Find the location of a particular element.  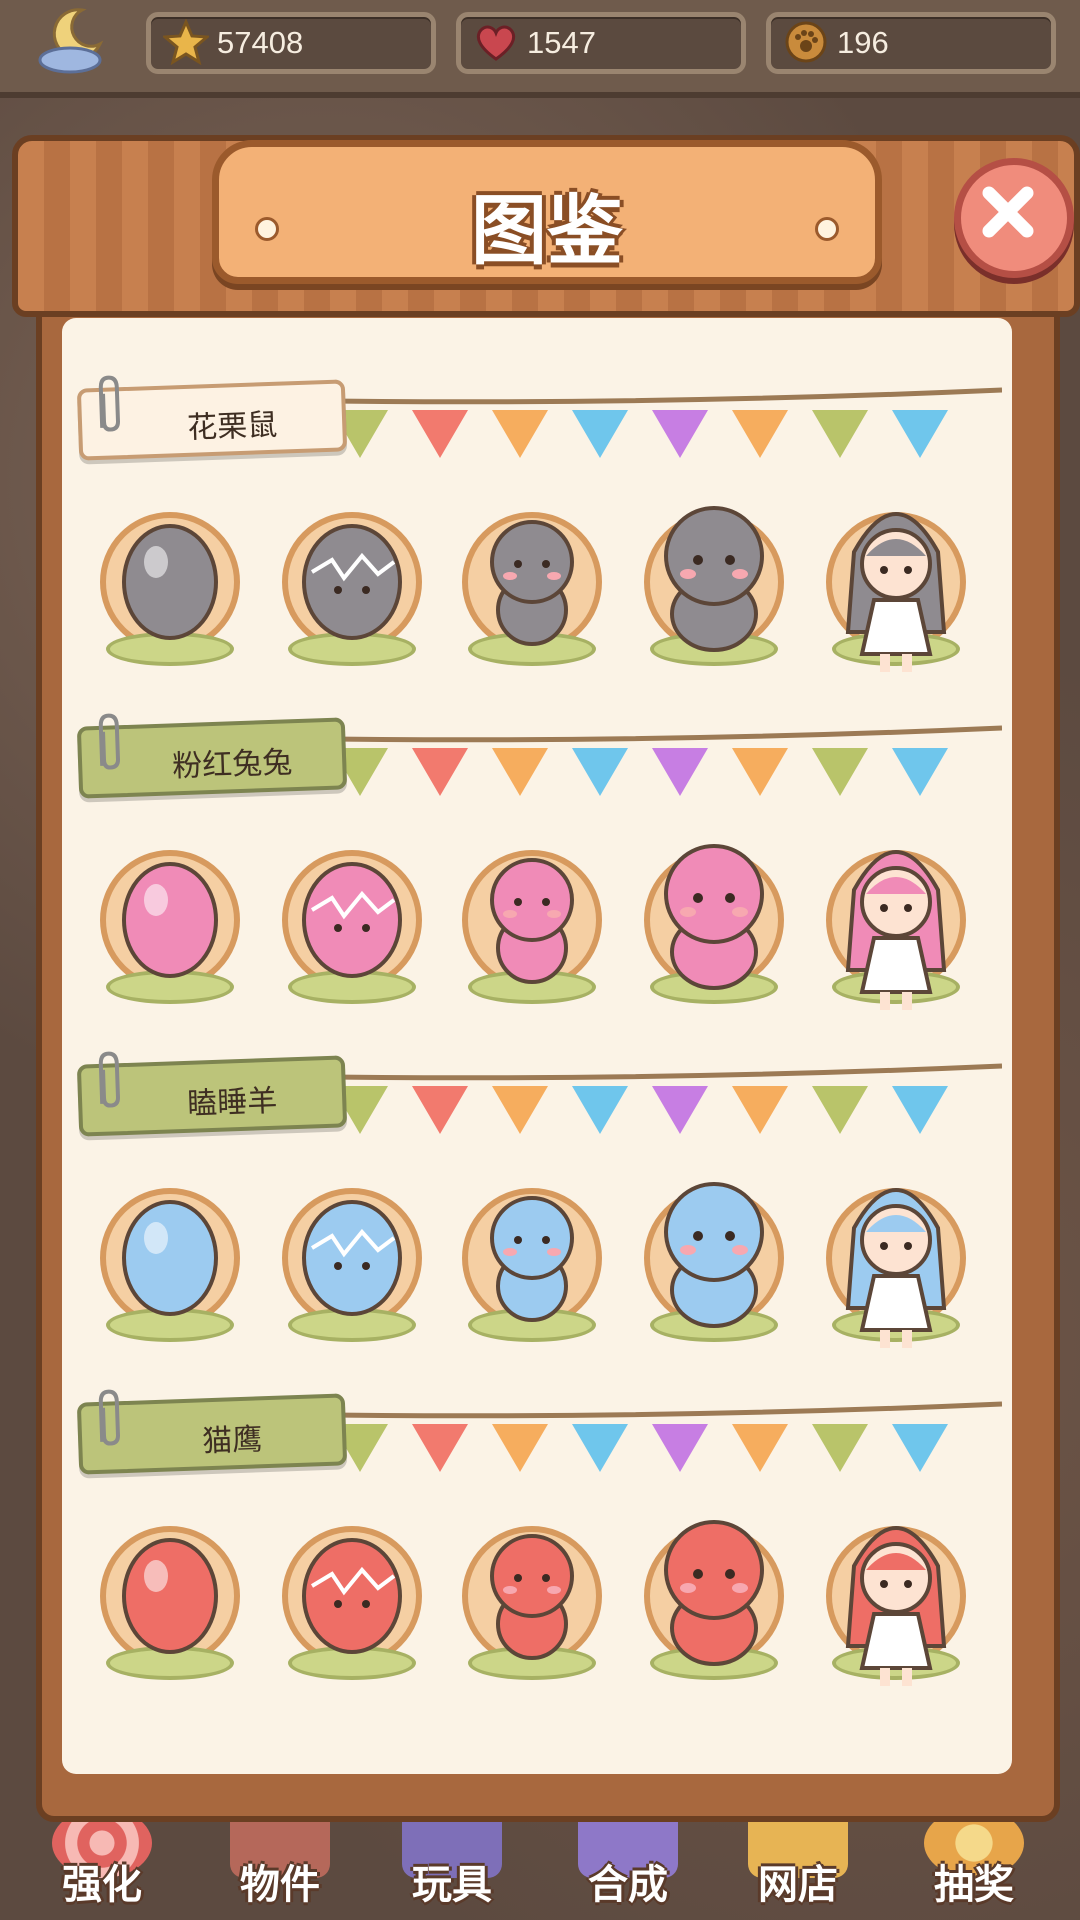

panel-title: 图鉴 is located at coordinates (547, 230).